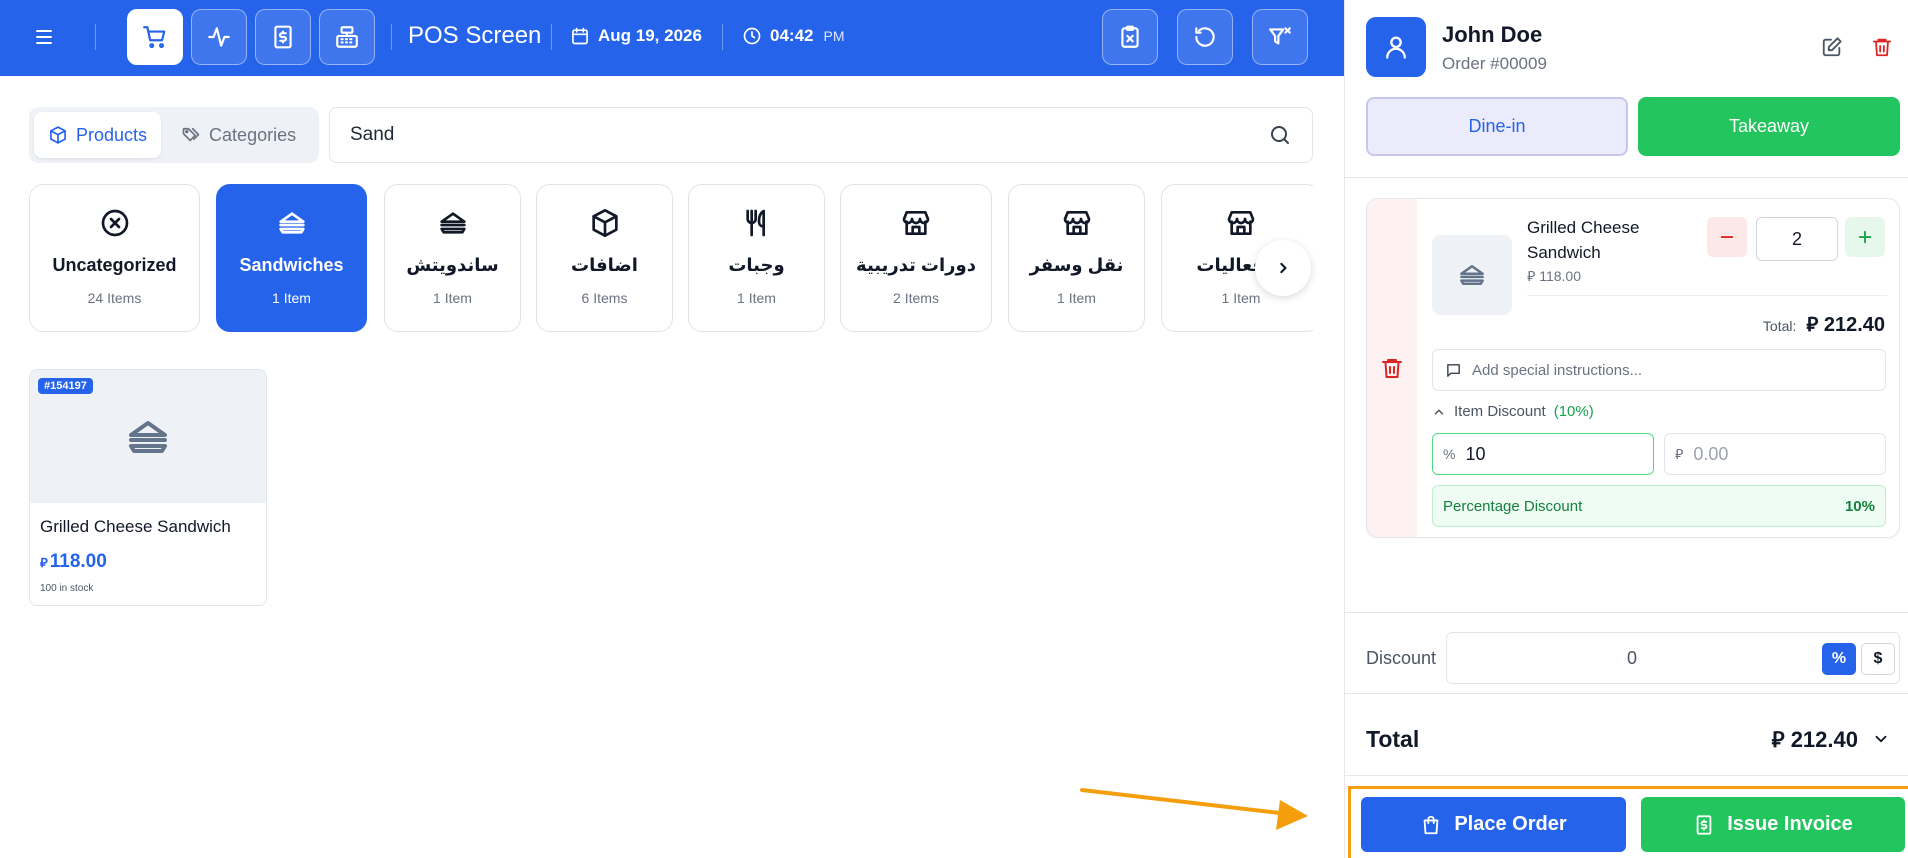 The image size is (1908, 858). Describe the element at coordinates (1881, 739) in the screenshot. I see `chevron-down-icon` at that location.